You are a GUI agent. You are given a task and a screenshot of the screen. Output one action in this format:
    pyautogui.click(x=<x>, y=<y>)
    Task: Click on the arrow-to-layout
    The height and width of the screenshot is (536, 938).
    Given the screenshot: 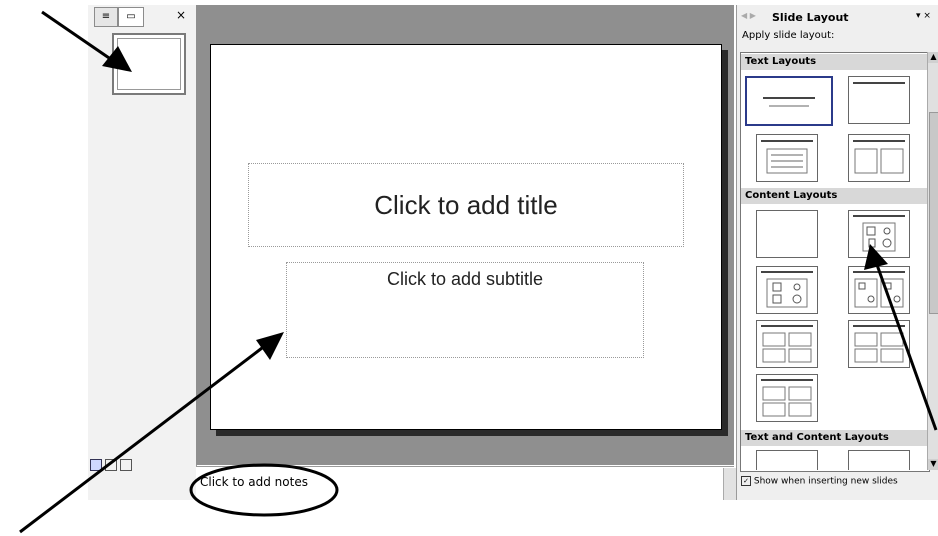 What is the action you would take?
    pyautogui.click(x=901, y=337)
    